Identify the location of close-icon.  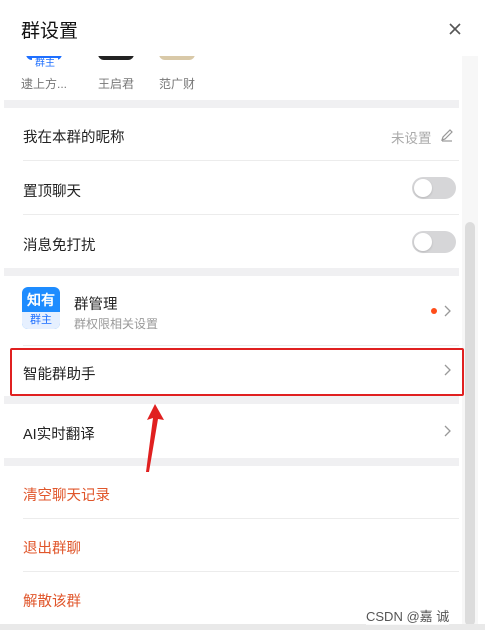
(455, 29).